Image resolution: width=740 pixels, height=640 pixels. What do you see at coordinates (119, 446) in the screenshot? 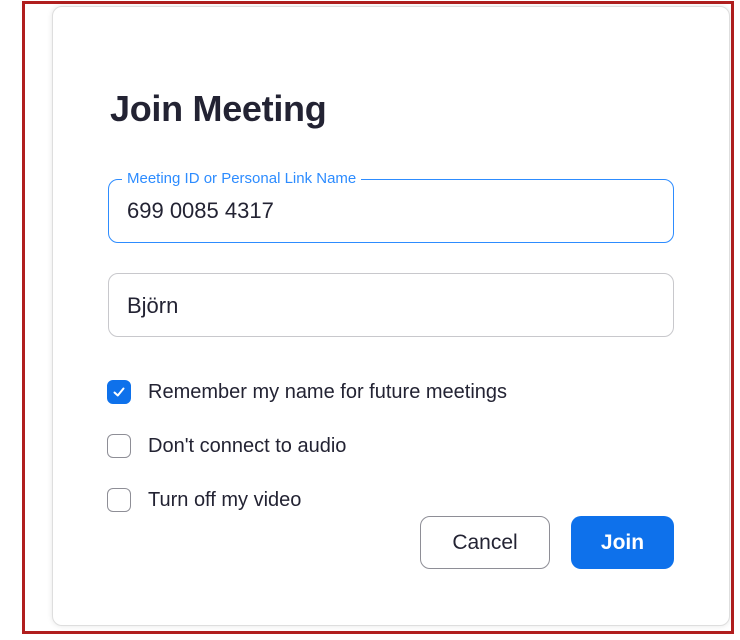
I see `no-audio-checkbox` at bounding box center [119, 446].